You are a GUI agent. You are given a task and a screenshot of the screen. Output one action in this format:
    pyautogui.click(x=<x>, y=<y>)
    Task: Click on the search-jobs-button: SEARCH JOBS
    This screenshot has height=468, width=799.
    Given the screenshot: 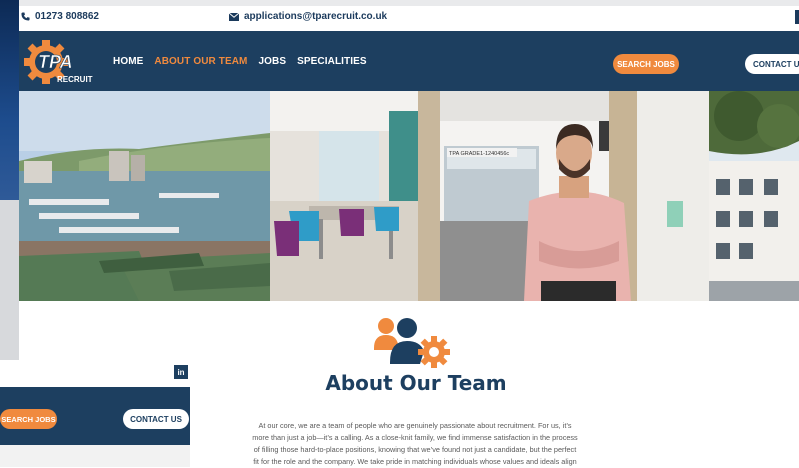 What is the action you would take?
    pyautogui.click(x=646, y=64)
    